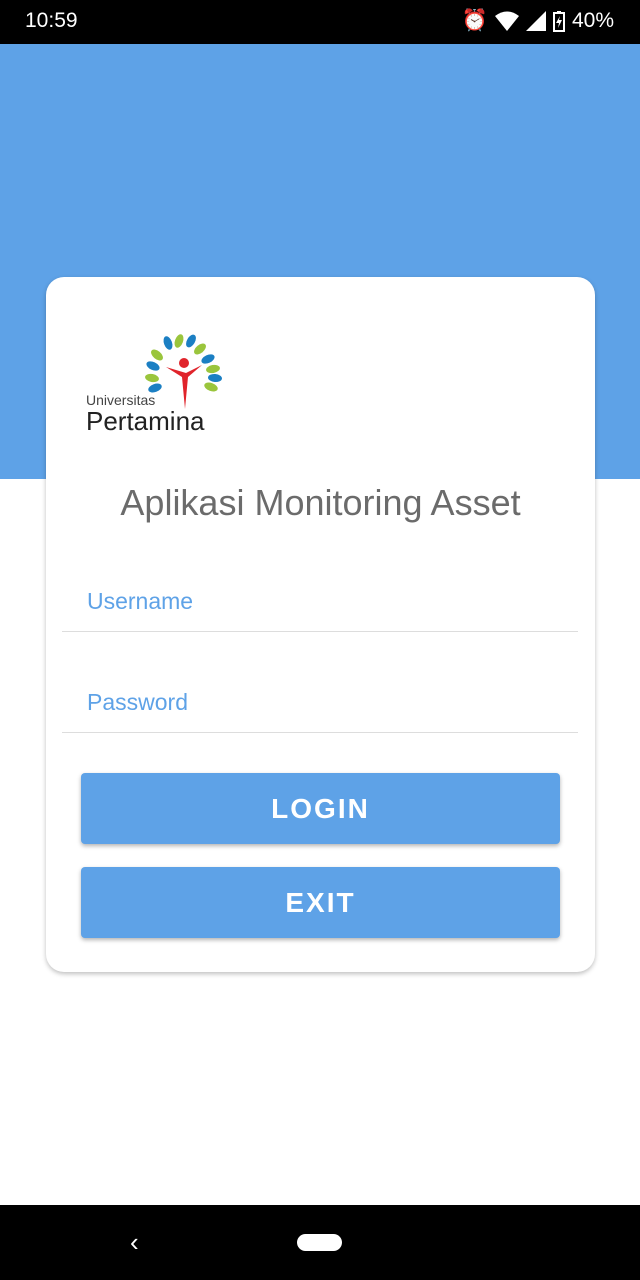  I want to click on clock: 10:59, so click(51, 20).